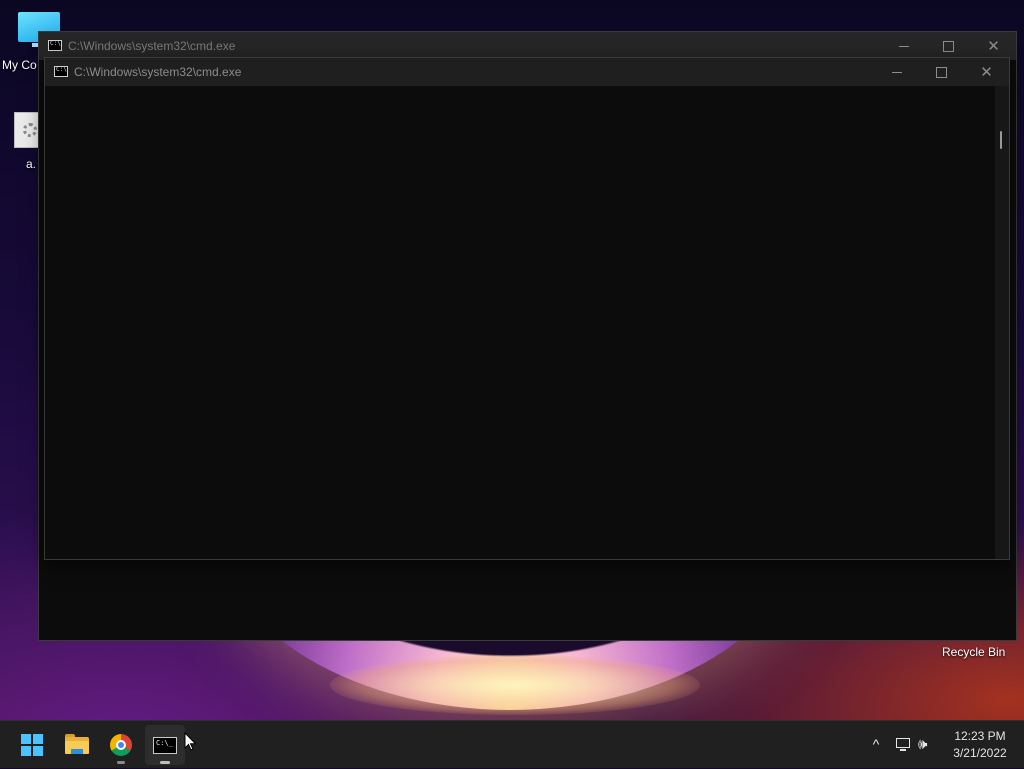  What do you see at coordinates (121, 745) in the screenshot?
I see `taskbar-chrome-button` at bounding box center [121, 745].